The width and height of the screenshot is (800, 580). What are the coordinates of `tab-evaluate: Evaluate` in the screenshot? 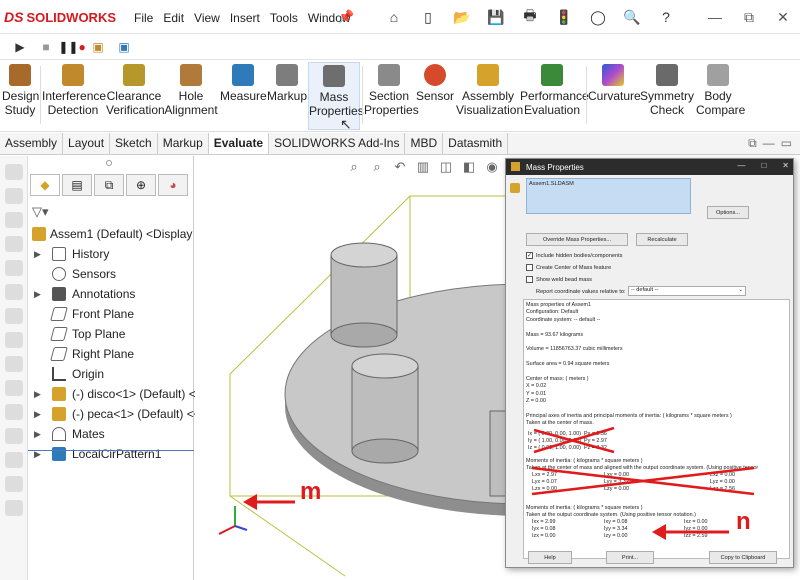 It's located at (239, 143).